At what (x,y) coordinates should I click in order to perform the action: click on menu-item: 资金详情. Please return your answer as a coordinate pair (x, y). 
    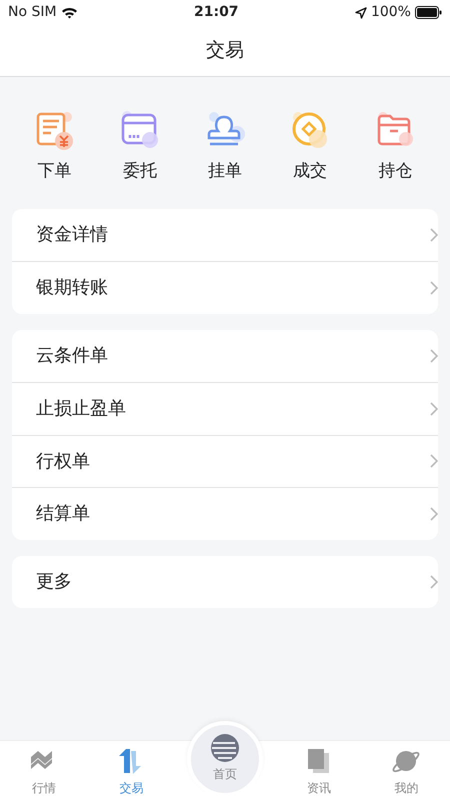
    Looking at the image, I should click on (225, 234).